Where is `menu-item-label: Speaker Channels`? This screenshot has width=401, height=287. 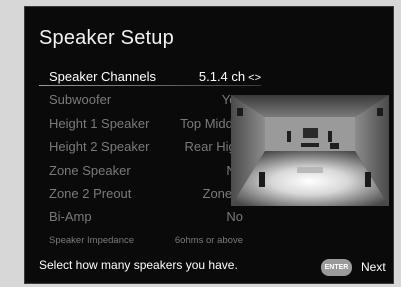
menu-item-label: Speaker Channels is located at coordinates (102, 76).